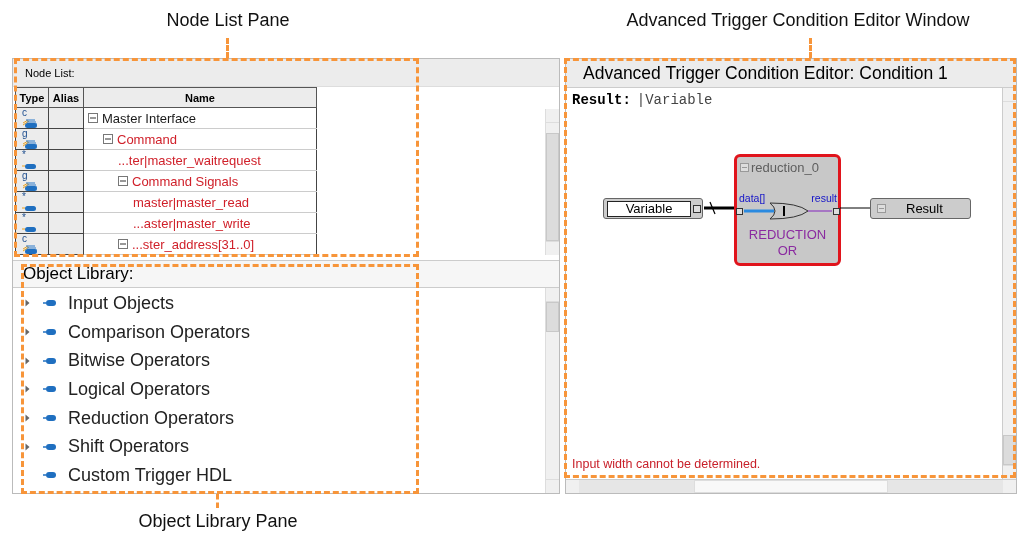 The height and width of the screenshot is (540, 1020). I want to click on library-item: Input Objects, so click(279, 303).